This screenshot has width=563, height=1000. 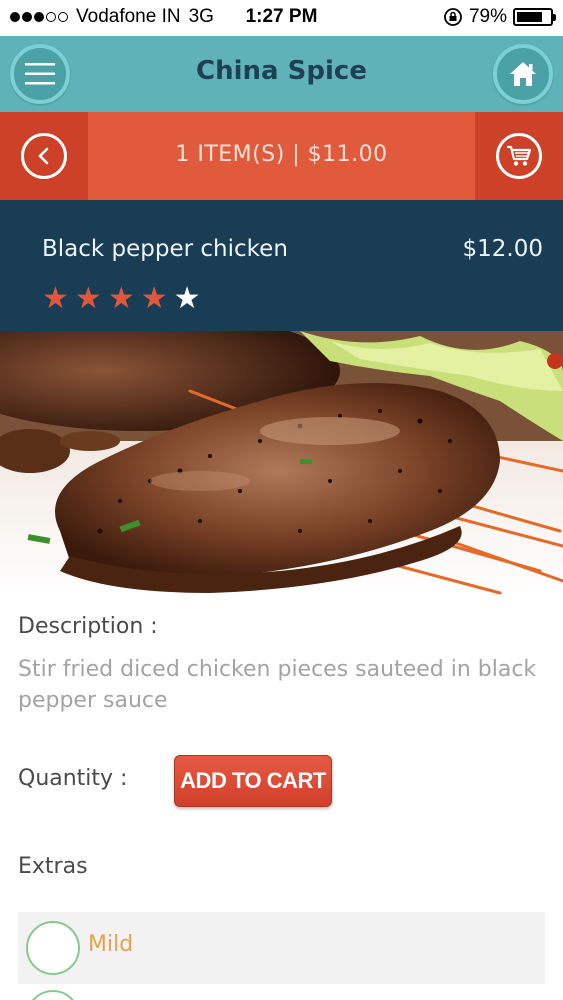 I want to click on item-header: Black pepper chicken $12.00 ★ ★ ★ ★ ★, so click(x=281, y=265).